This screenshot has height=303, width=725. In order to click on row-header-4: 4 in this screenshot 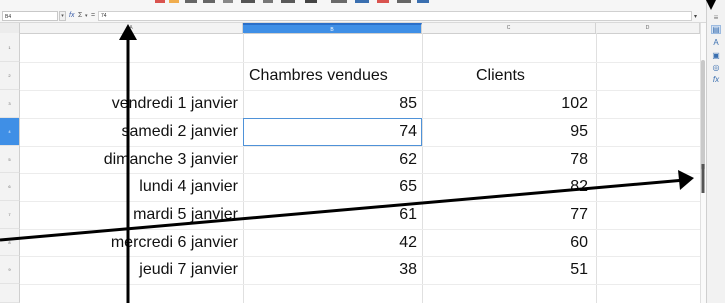, I will do `click(10, 132)`.